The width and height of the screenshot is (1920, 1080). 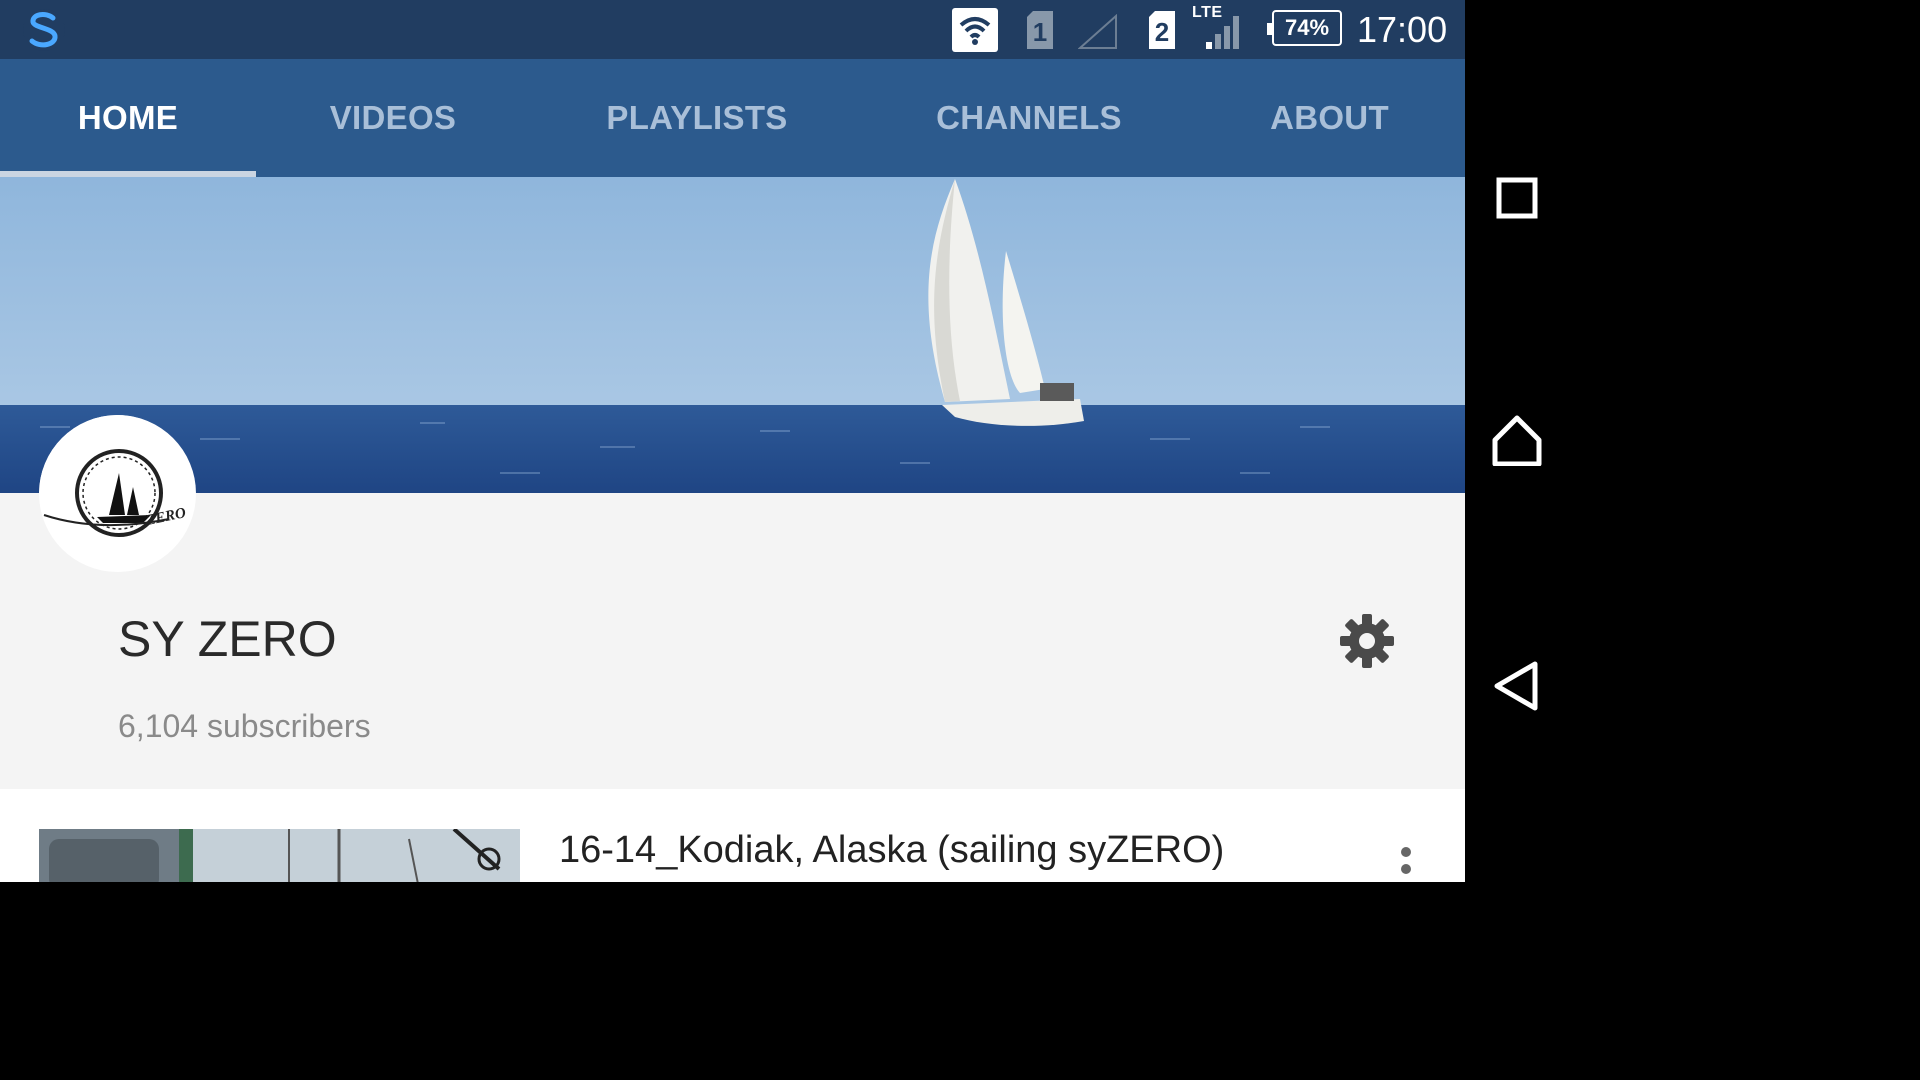 I want to click on recent-apps-icon, so click(x=1517, y=198).